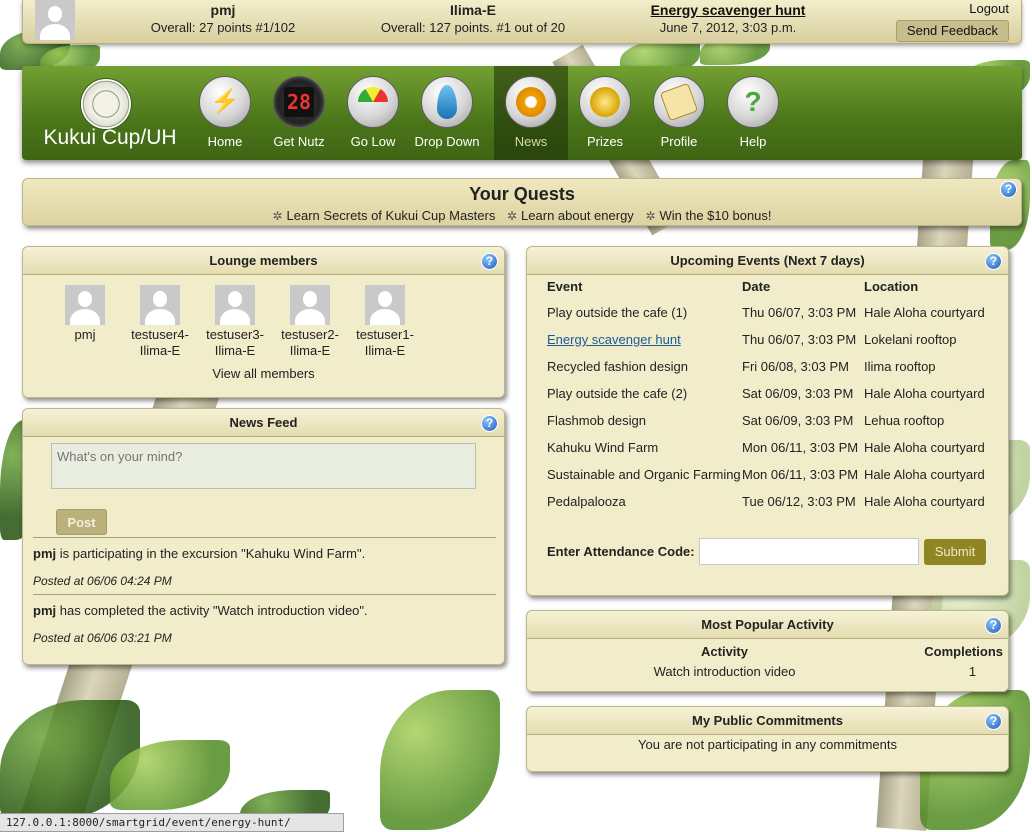 The width and height of the screenshot is (1032, 832). I want to click on lightning-icon: ⚡, so click(225, 102).